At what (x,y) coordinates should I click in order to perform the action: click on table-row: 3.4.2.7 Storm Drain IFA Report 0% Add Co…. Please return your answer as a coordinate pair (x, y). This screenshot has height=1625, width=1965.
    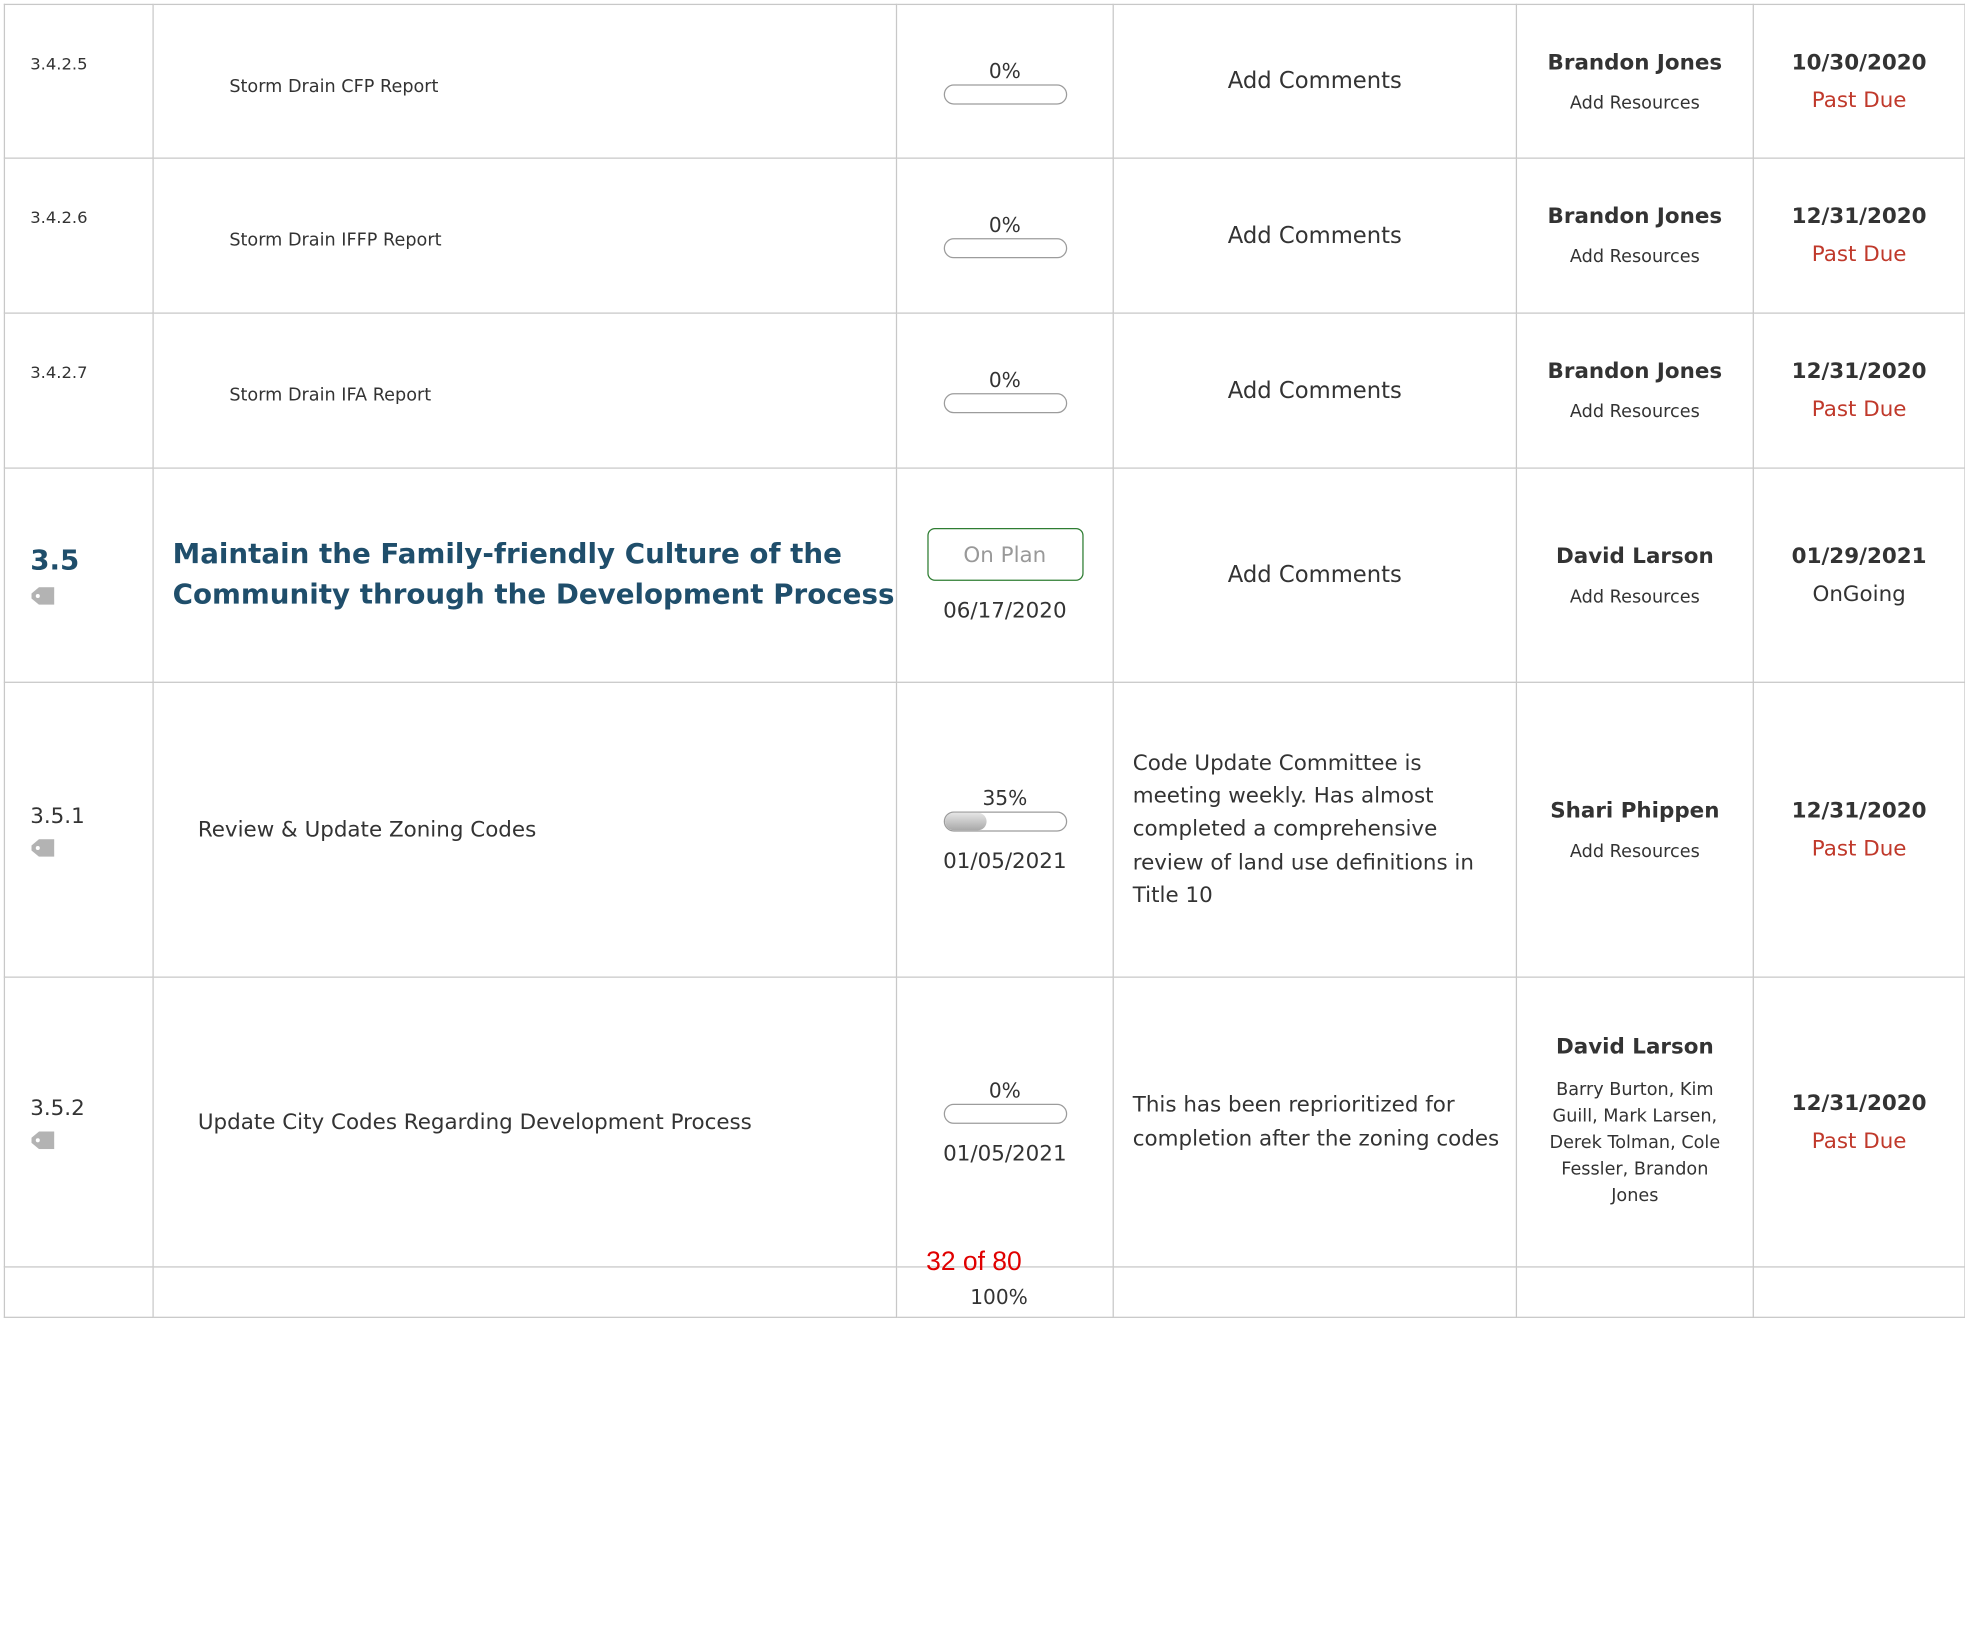
    Looking at the image, I should click on (984, 390).